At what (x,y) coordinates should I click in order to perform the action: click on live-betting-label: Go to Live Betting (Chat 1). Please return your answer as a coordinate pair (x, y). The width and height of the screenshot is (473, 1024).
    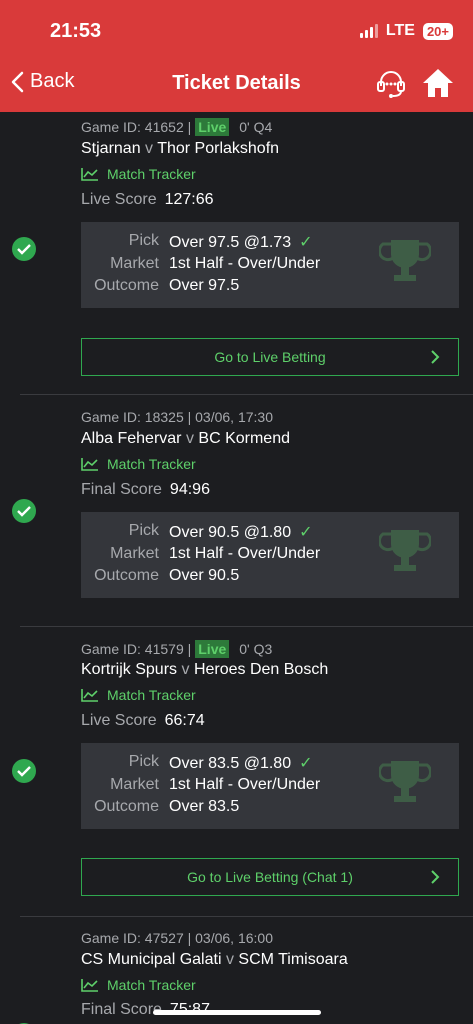
    Looking at the image, I should click on (270, 877).